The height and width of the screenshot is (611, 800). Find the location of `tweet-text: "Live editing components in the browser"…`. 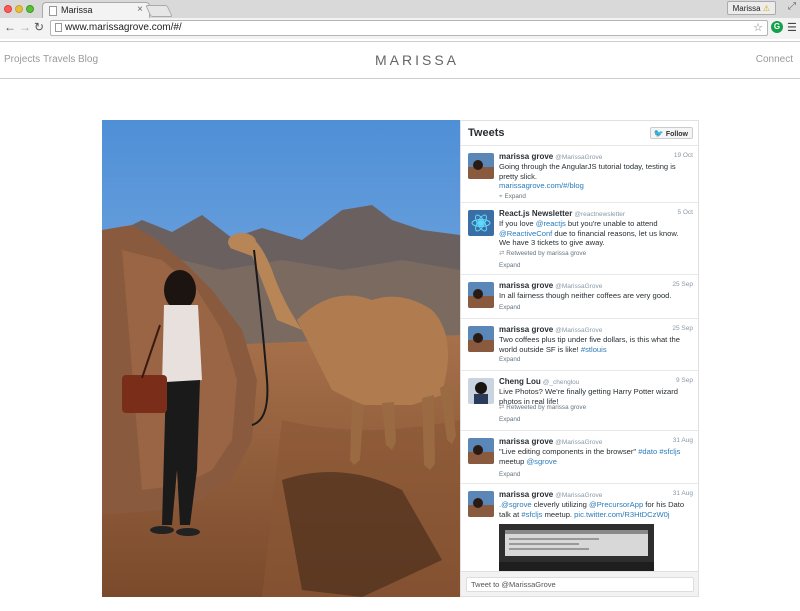

tweet-text: "Live editing components in the browser"… is located at coordinates (595, 456).